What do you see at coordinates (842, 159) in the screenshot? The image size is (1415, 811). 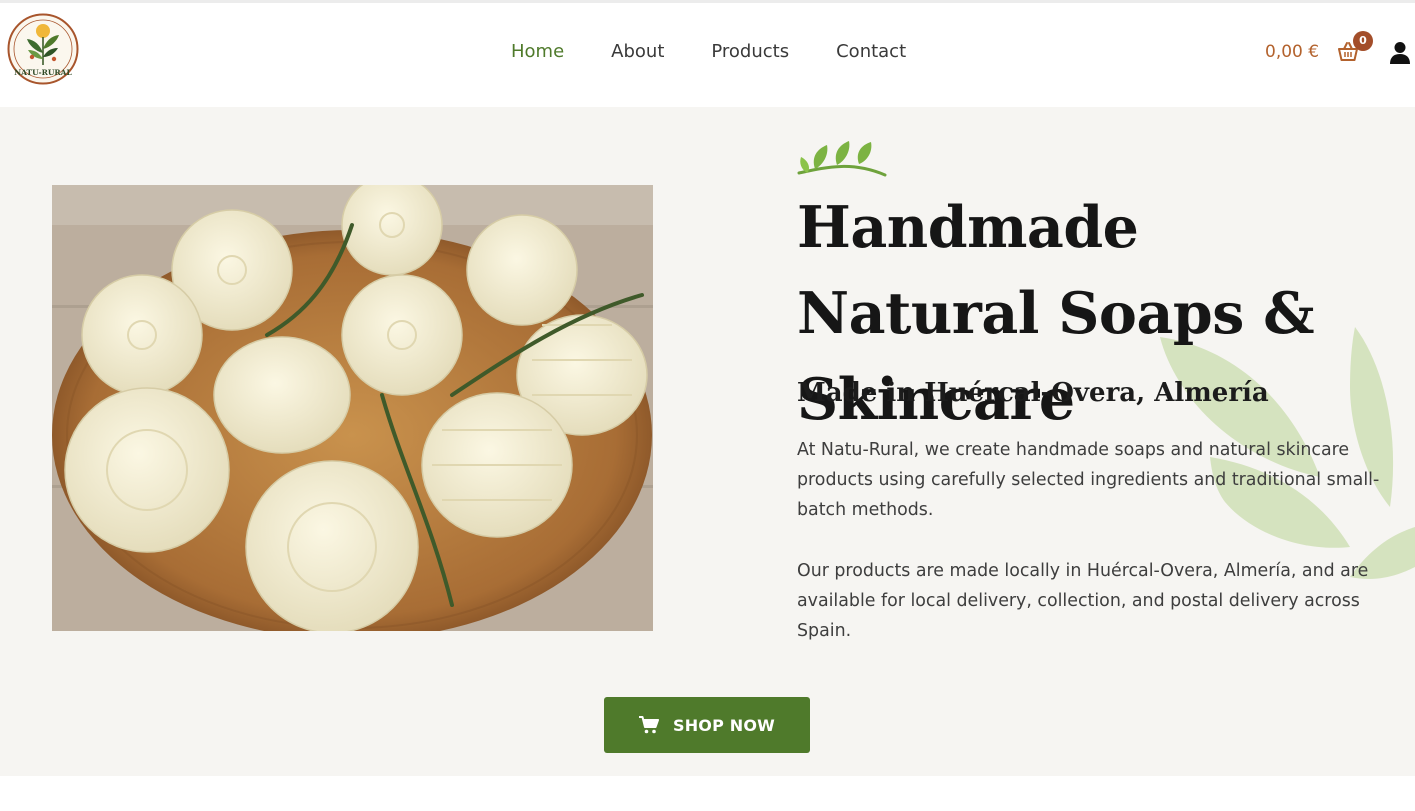 I see `sprig-icon` at bounding box center [842, 159].